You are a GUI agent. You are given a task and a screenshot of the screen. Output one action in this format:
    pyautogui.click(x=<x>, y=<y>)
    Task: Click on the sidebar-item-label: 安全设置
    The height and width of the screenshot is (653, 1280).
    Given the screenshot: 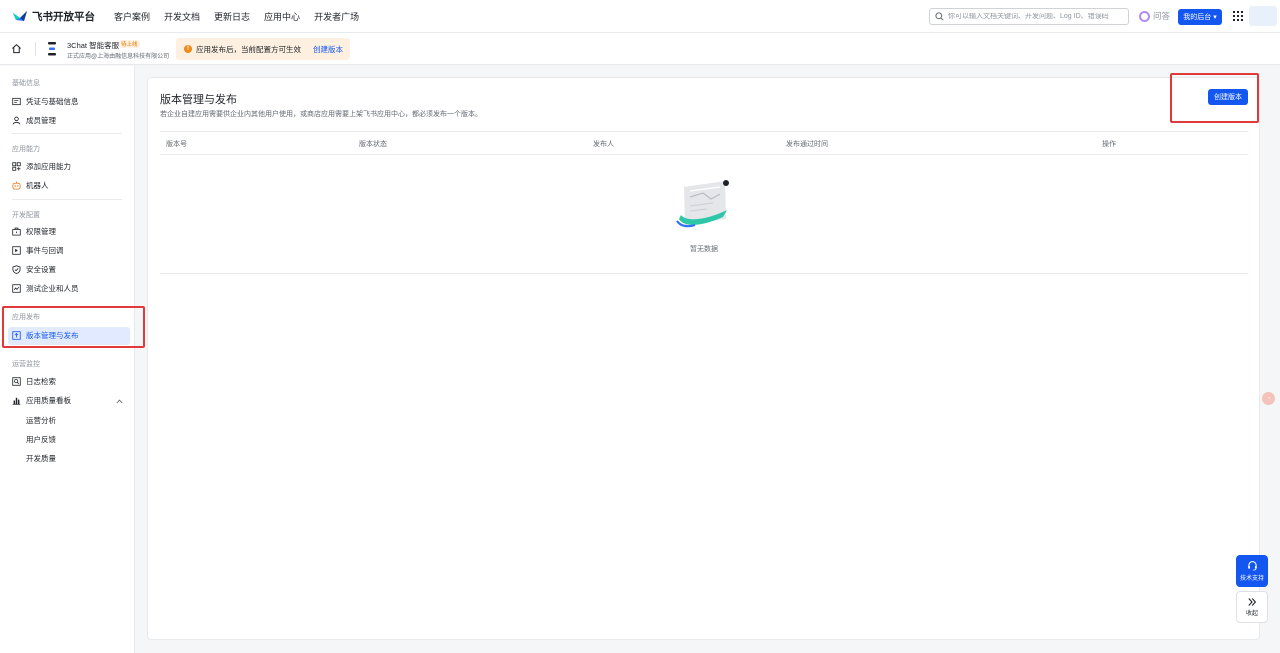 What is the action you would take?
    pyautogui.click(x=41, y=269)
    